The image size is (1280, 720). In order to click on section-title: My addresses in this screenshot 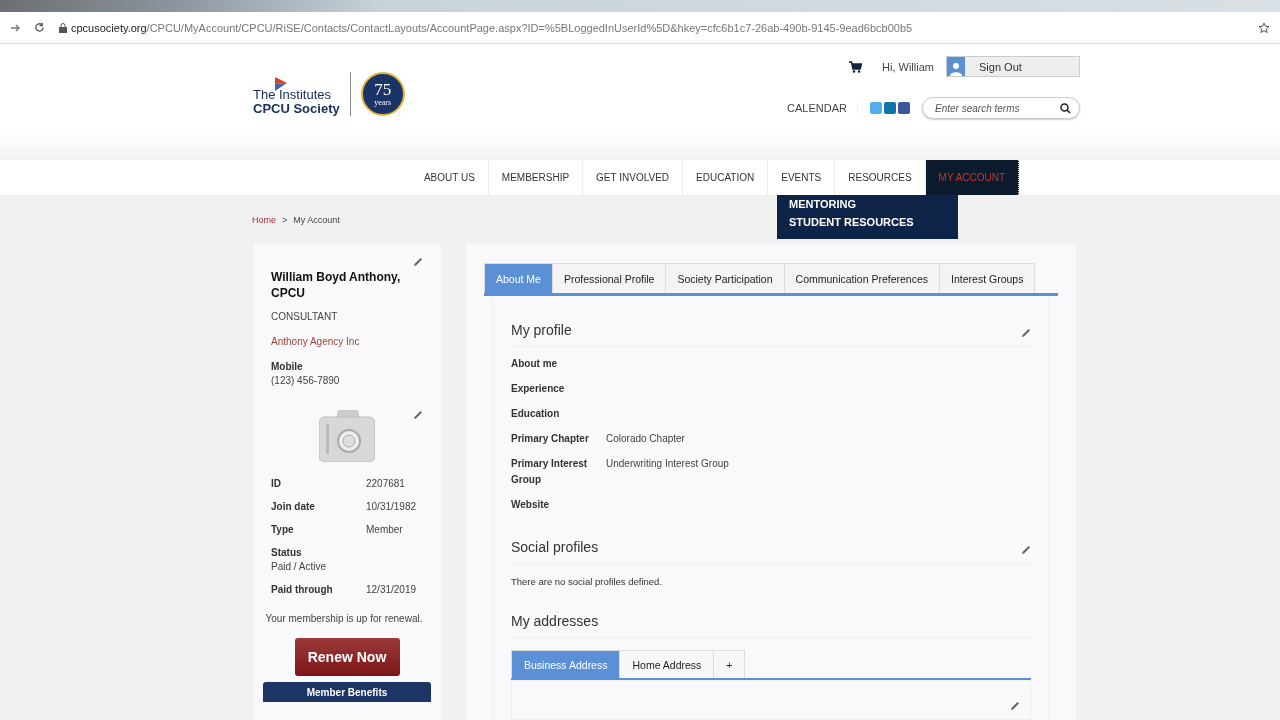, I will do `click(555, 621)`.